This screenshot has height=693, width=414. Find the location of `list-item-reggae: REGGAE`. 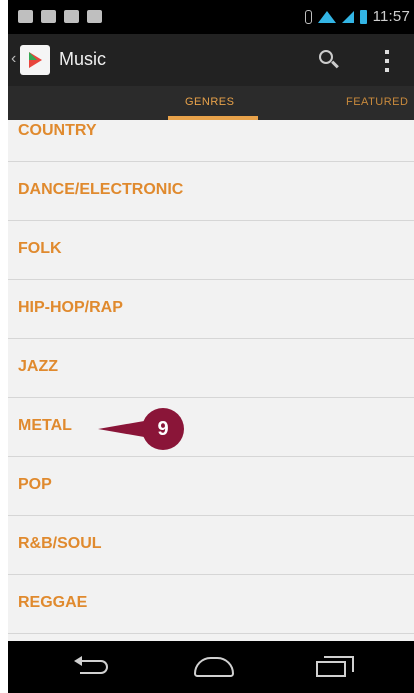

list-item-reggae: REGGAE is located at coordinates (211, 605).